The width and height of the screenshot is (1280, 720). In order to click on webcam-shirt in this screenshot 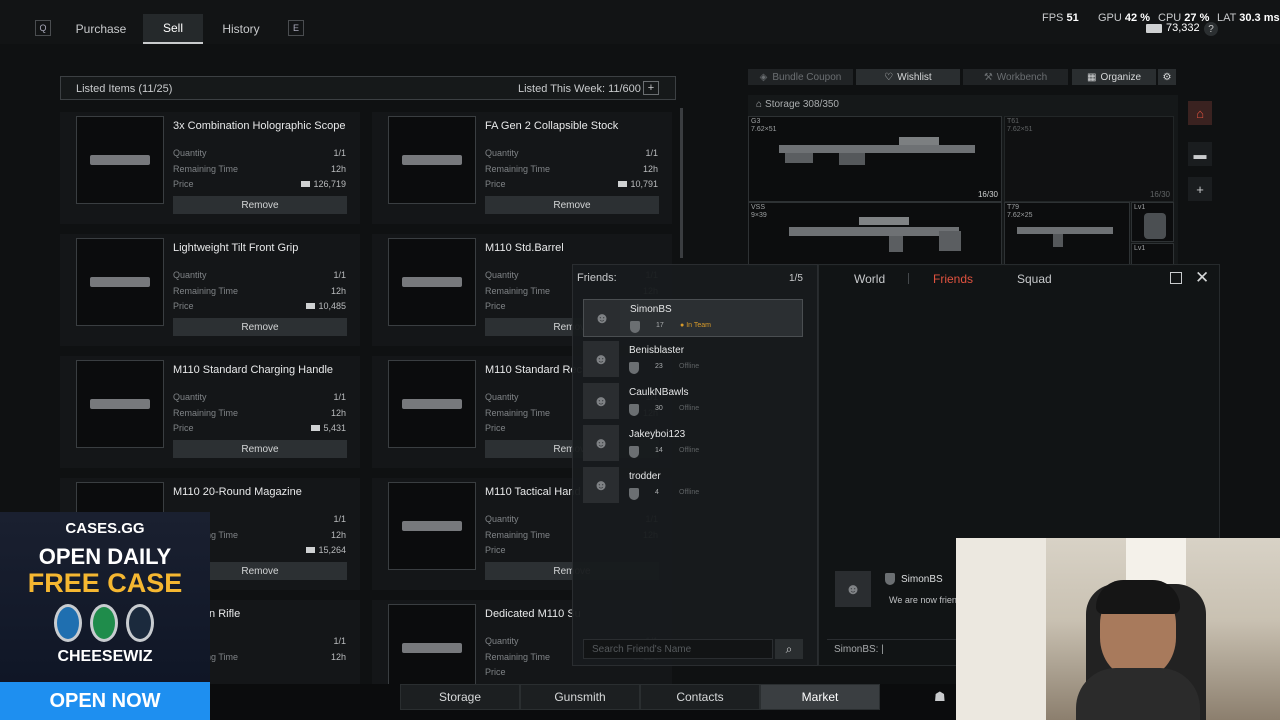, I will do `click(1138, 694)`.